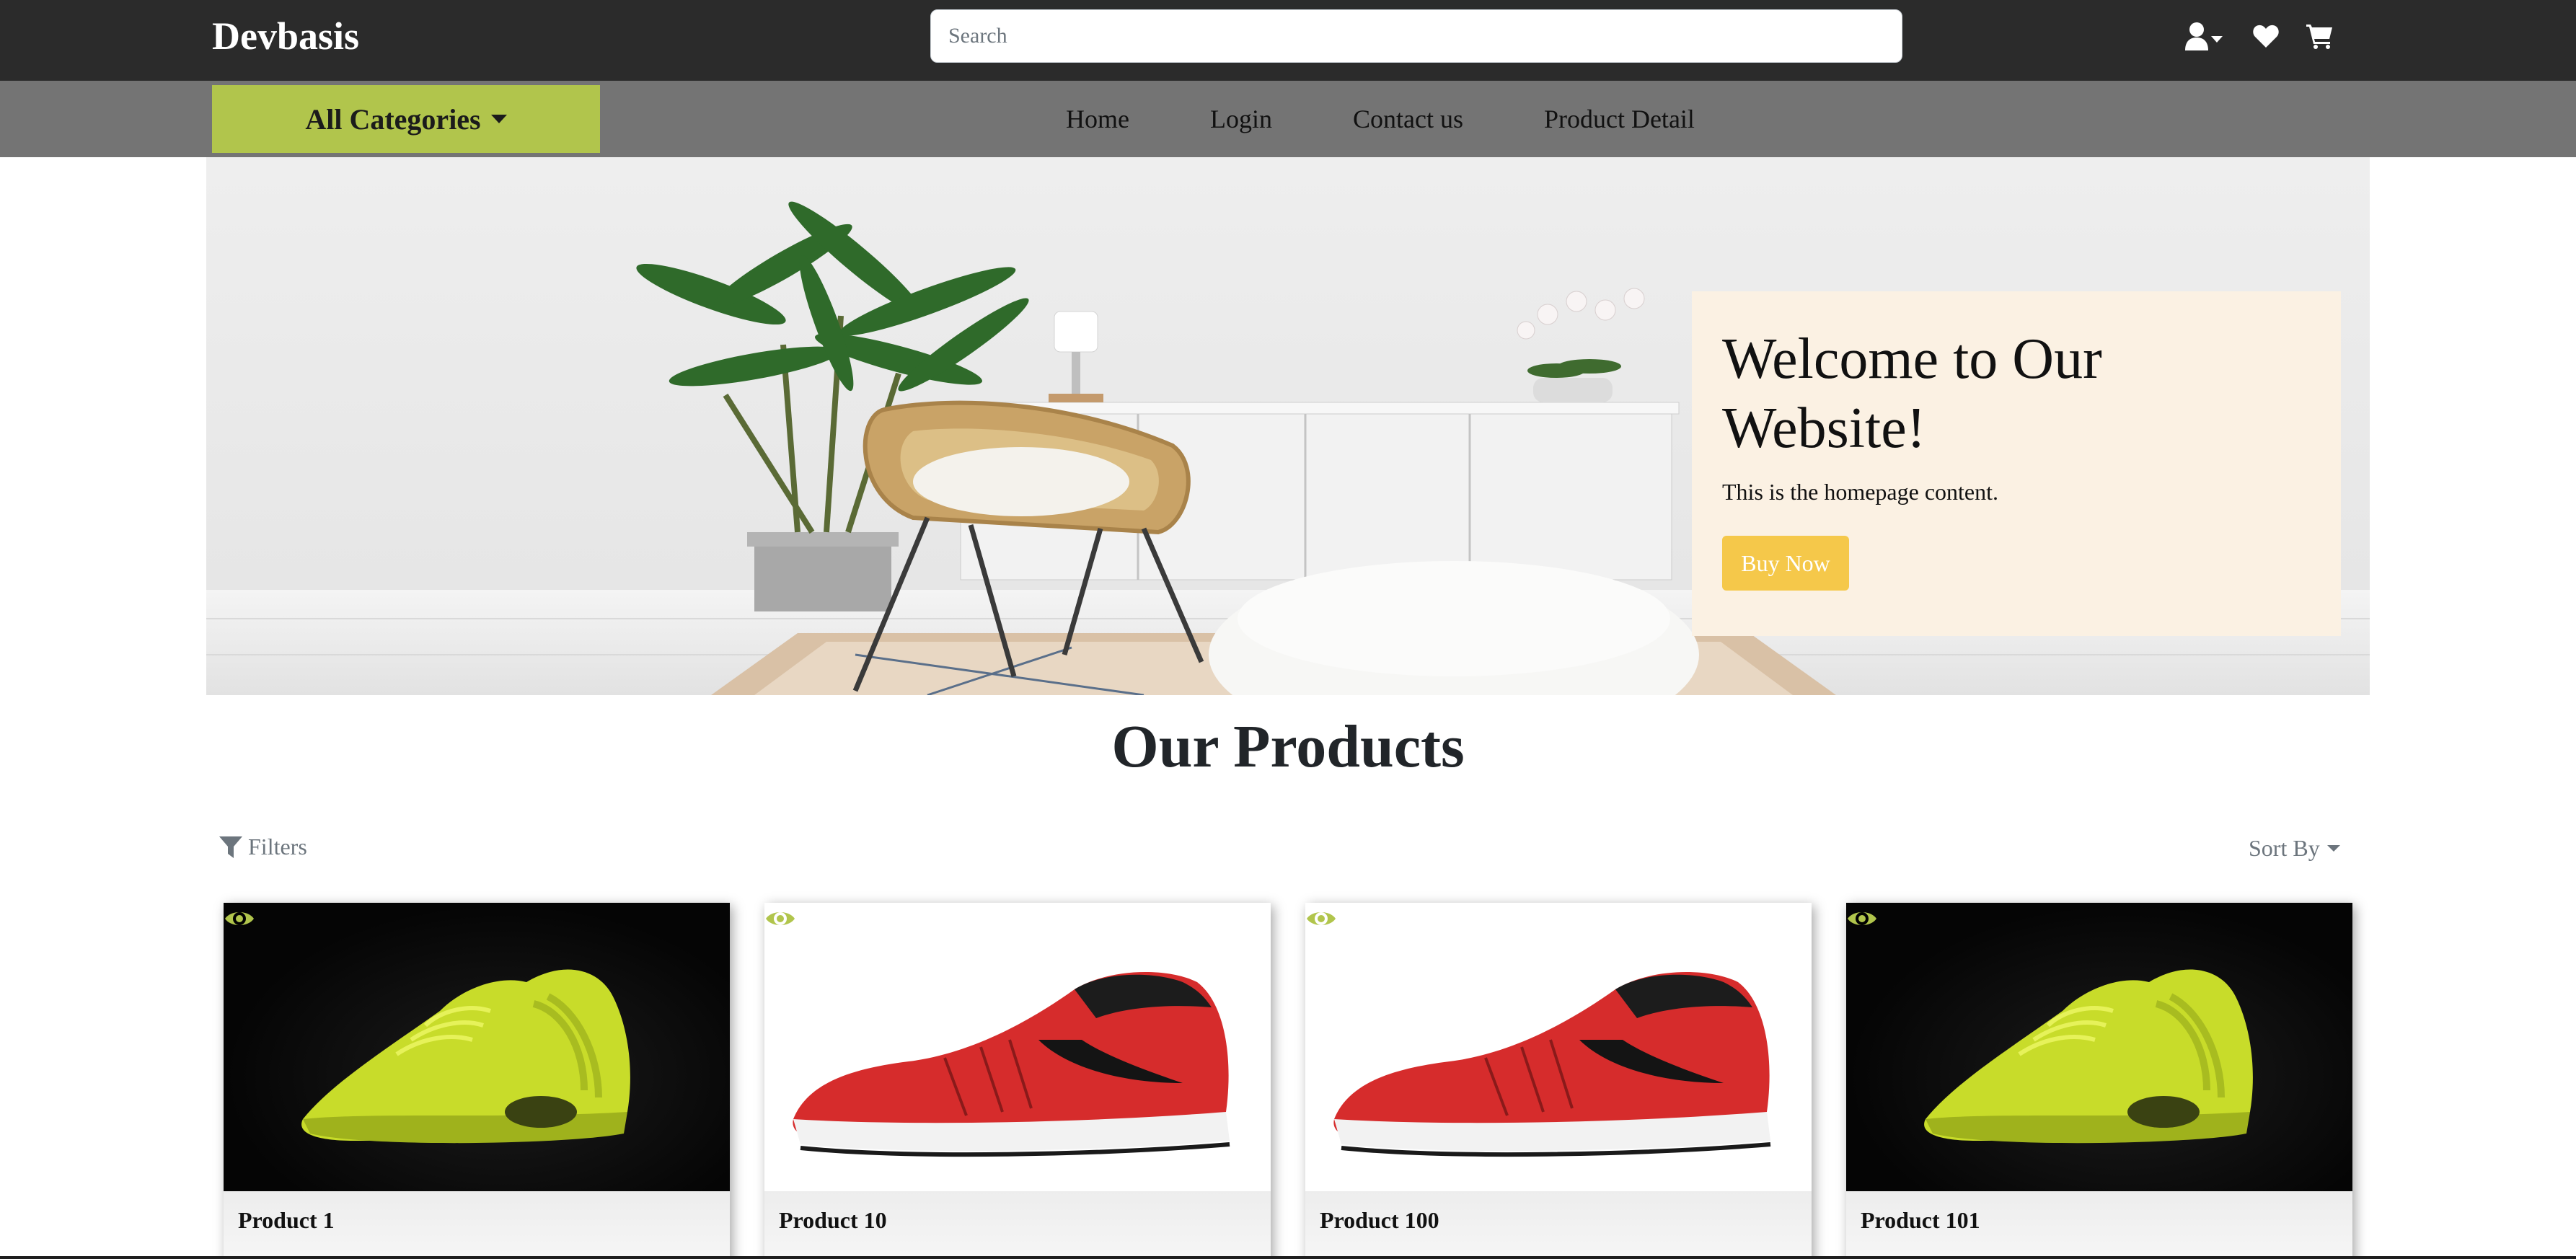 The height and width of the screenshot is (1259, 2576). Describe the element at coordinates (277, 847) in the screenshot. I see `filters-label: Filters` at that location.